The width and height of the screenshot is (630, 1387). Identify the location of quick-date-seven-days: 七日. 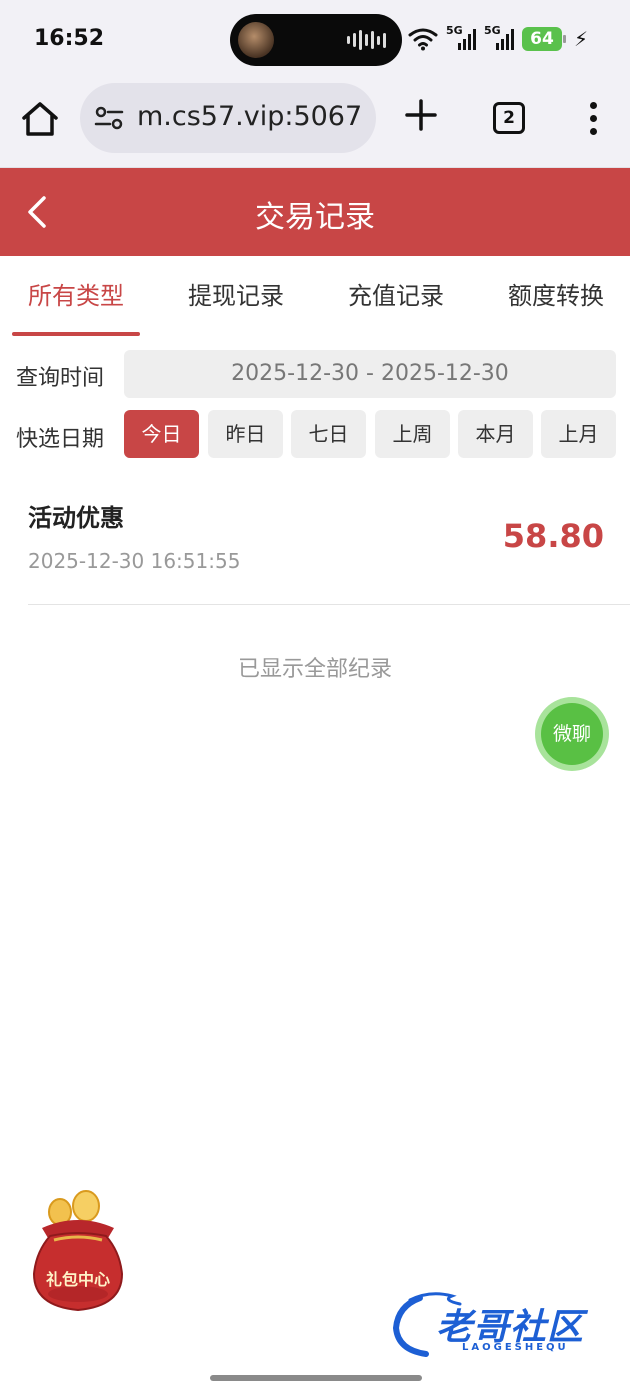
(328, 434).